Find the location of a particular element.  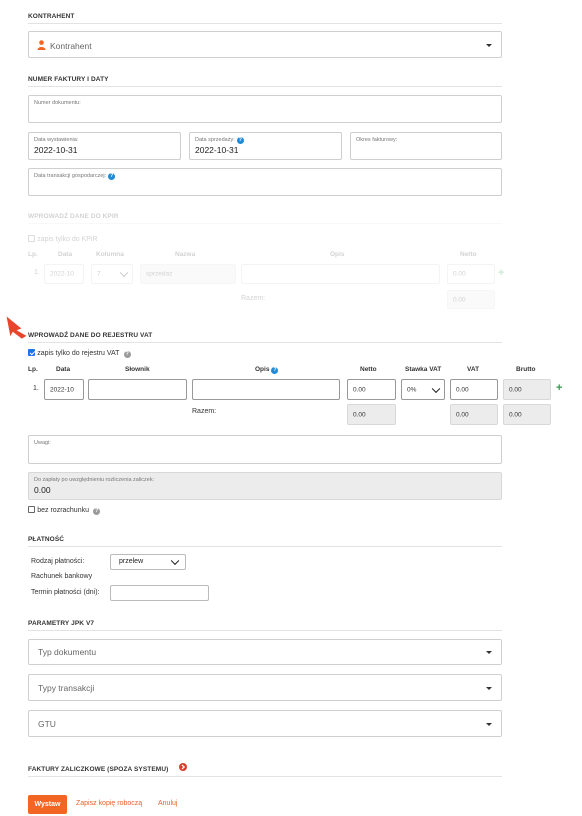

kpir-net-input: 0.00 is located at coordinates (471, 274).